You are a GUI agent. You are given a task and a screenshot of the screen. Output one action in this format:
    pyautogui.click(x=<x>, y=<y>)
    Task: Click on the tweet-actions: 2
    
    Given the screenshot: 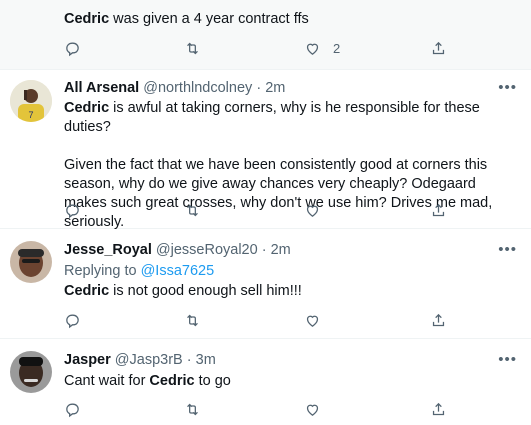 What is the action you would take?
    pyautogui.click(x=269, y=48)
    